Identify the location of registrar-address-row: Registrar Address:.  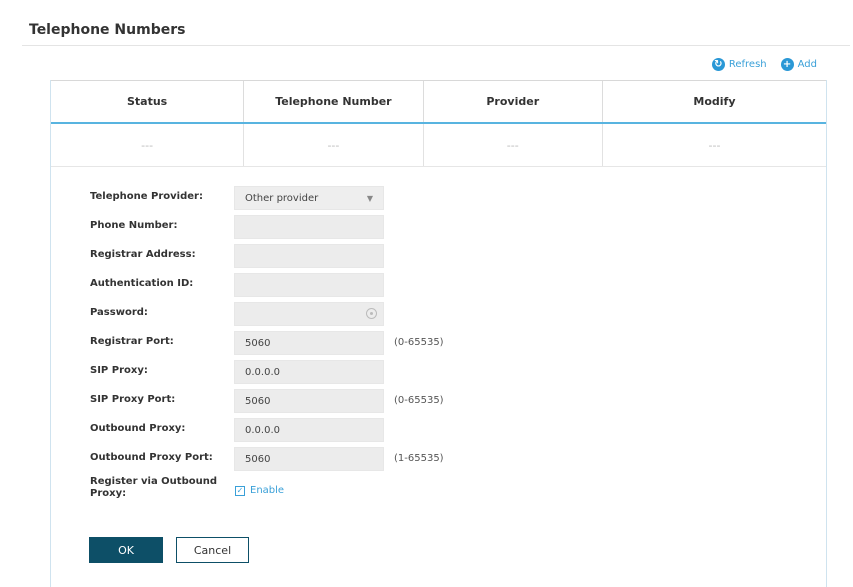
(290, 256).